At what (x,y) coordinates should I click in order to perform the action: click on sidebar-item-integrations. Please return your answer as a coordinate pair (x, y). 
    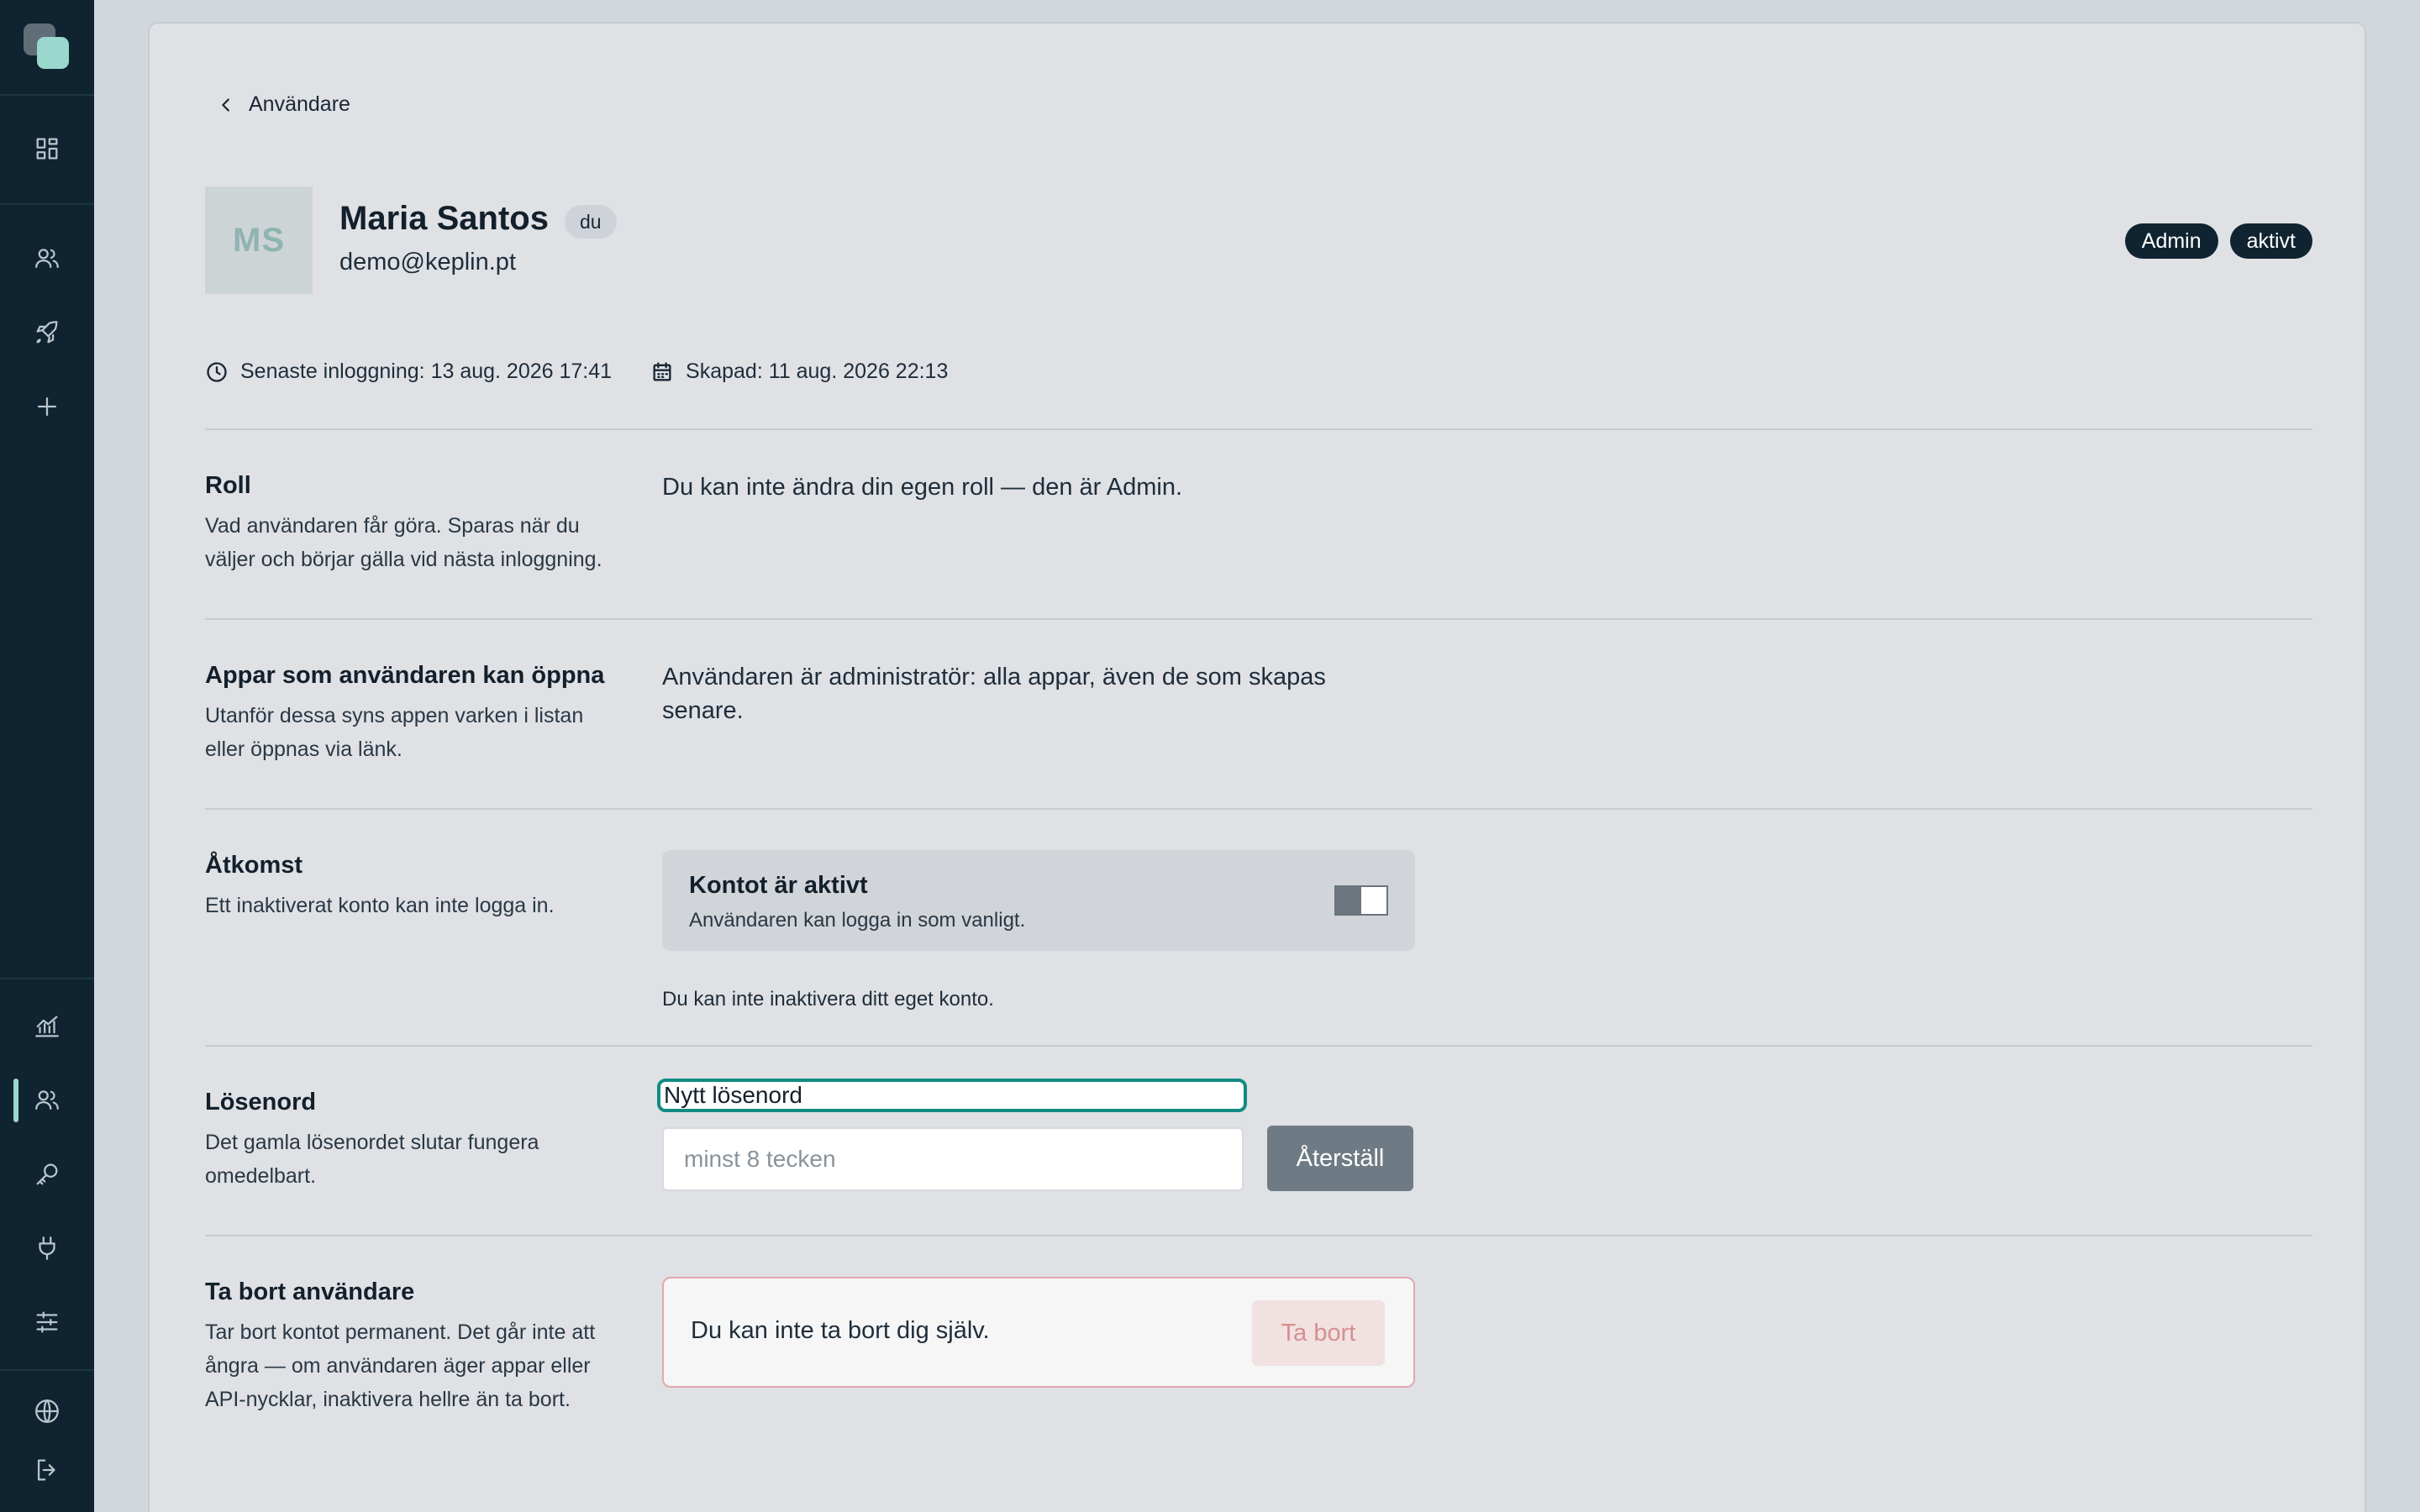
    Looking at the image, I should click on (47, 1248).